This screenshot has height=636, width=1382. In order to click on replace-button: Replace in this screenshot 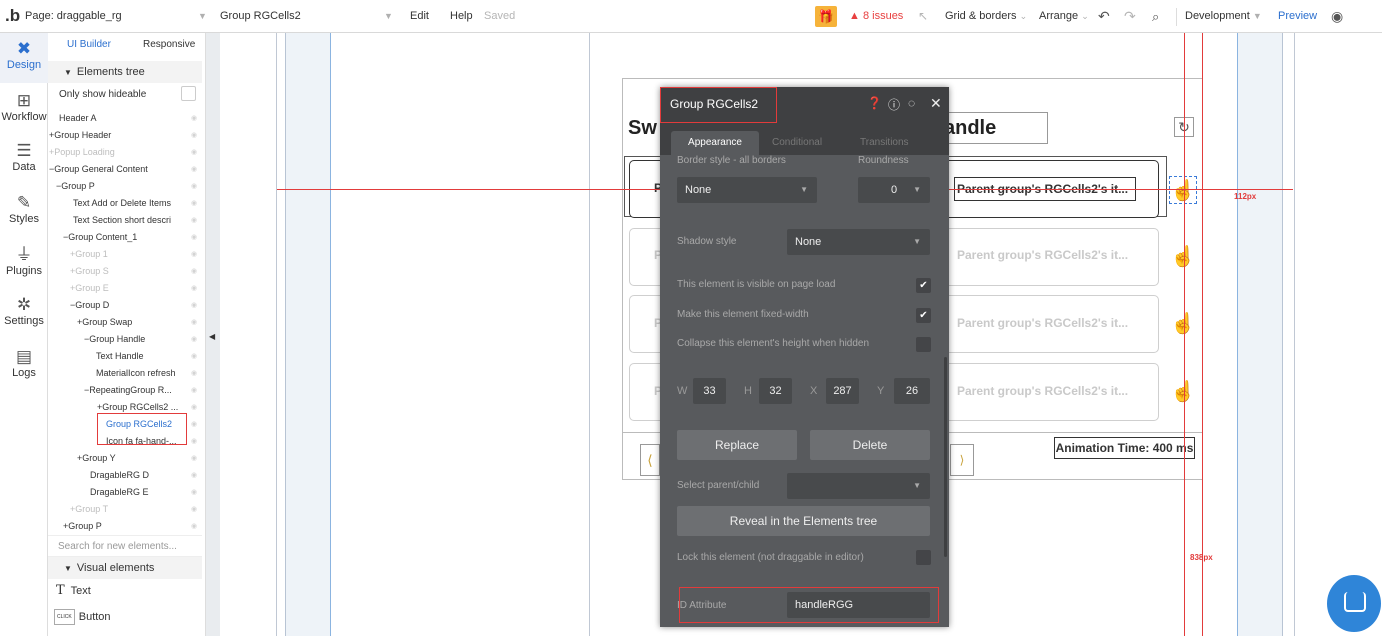, I will do `click(737, 445)`.